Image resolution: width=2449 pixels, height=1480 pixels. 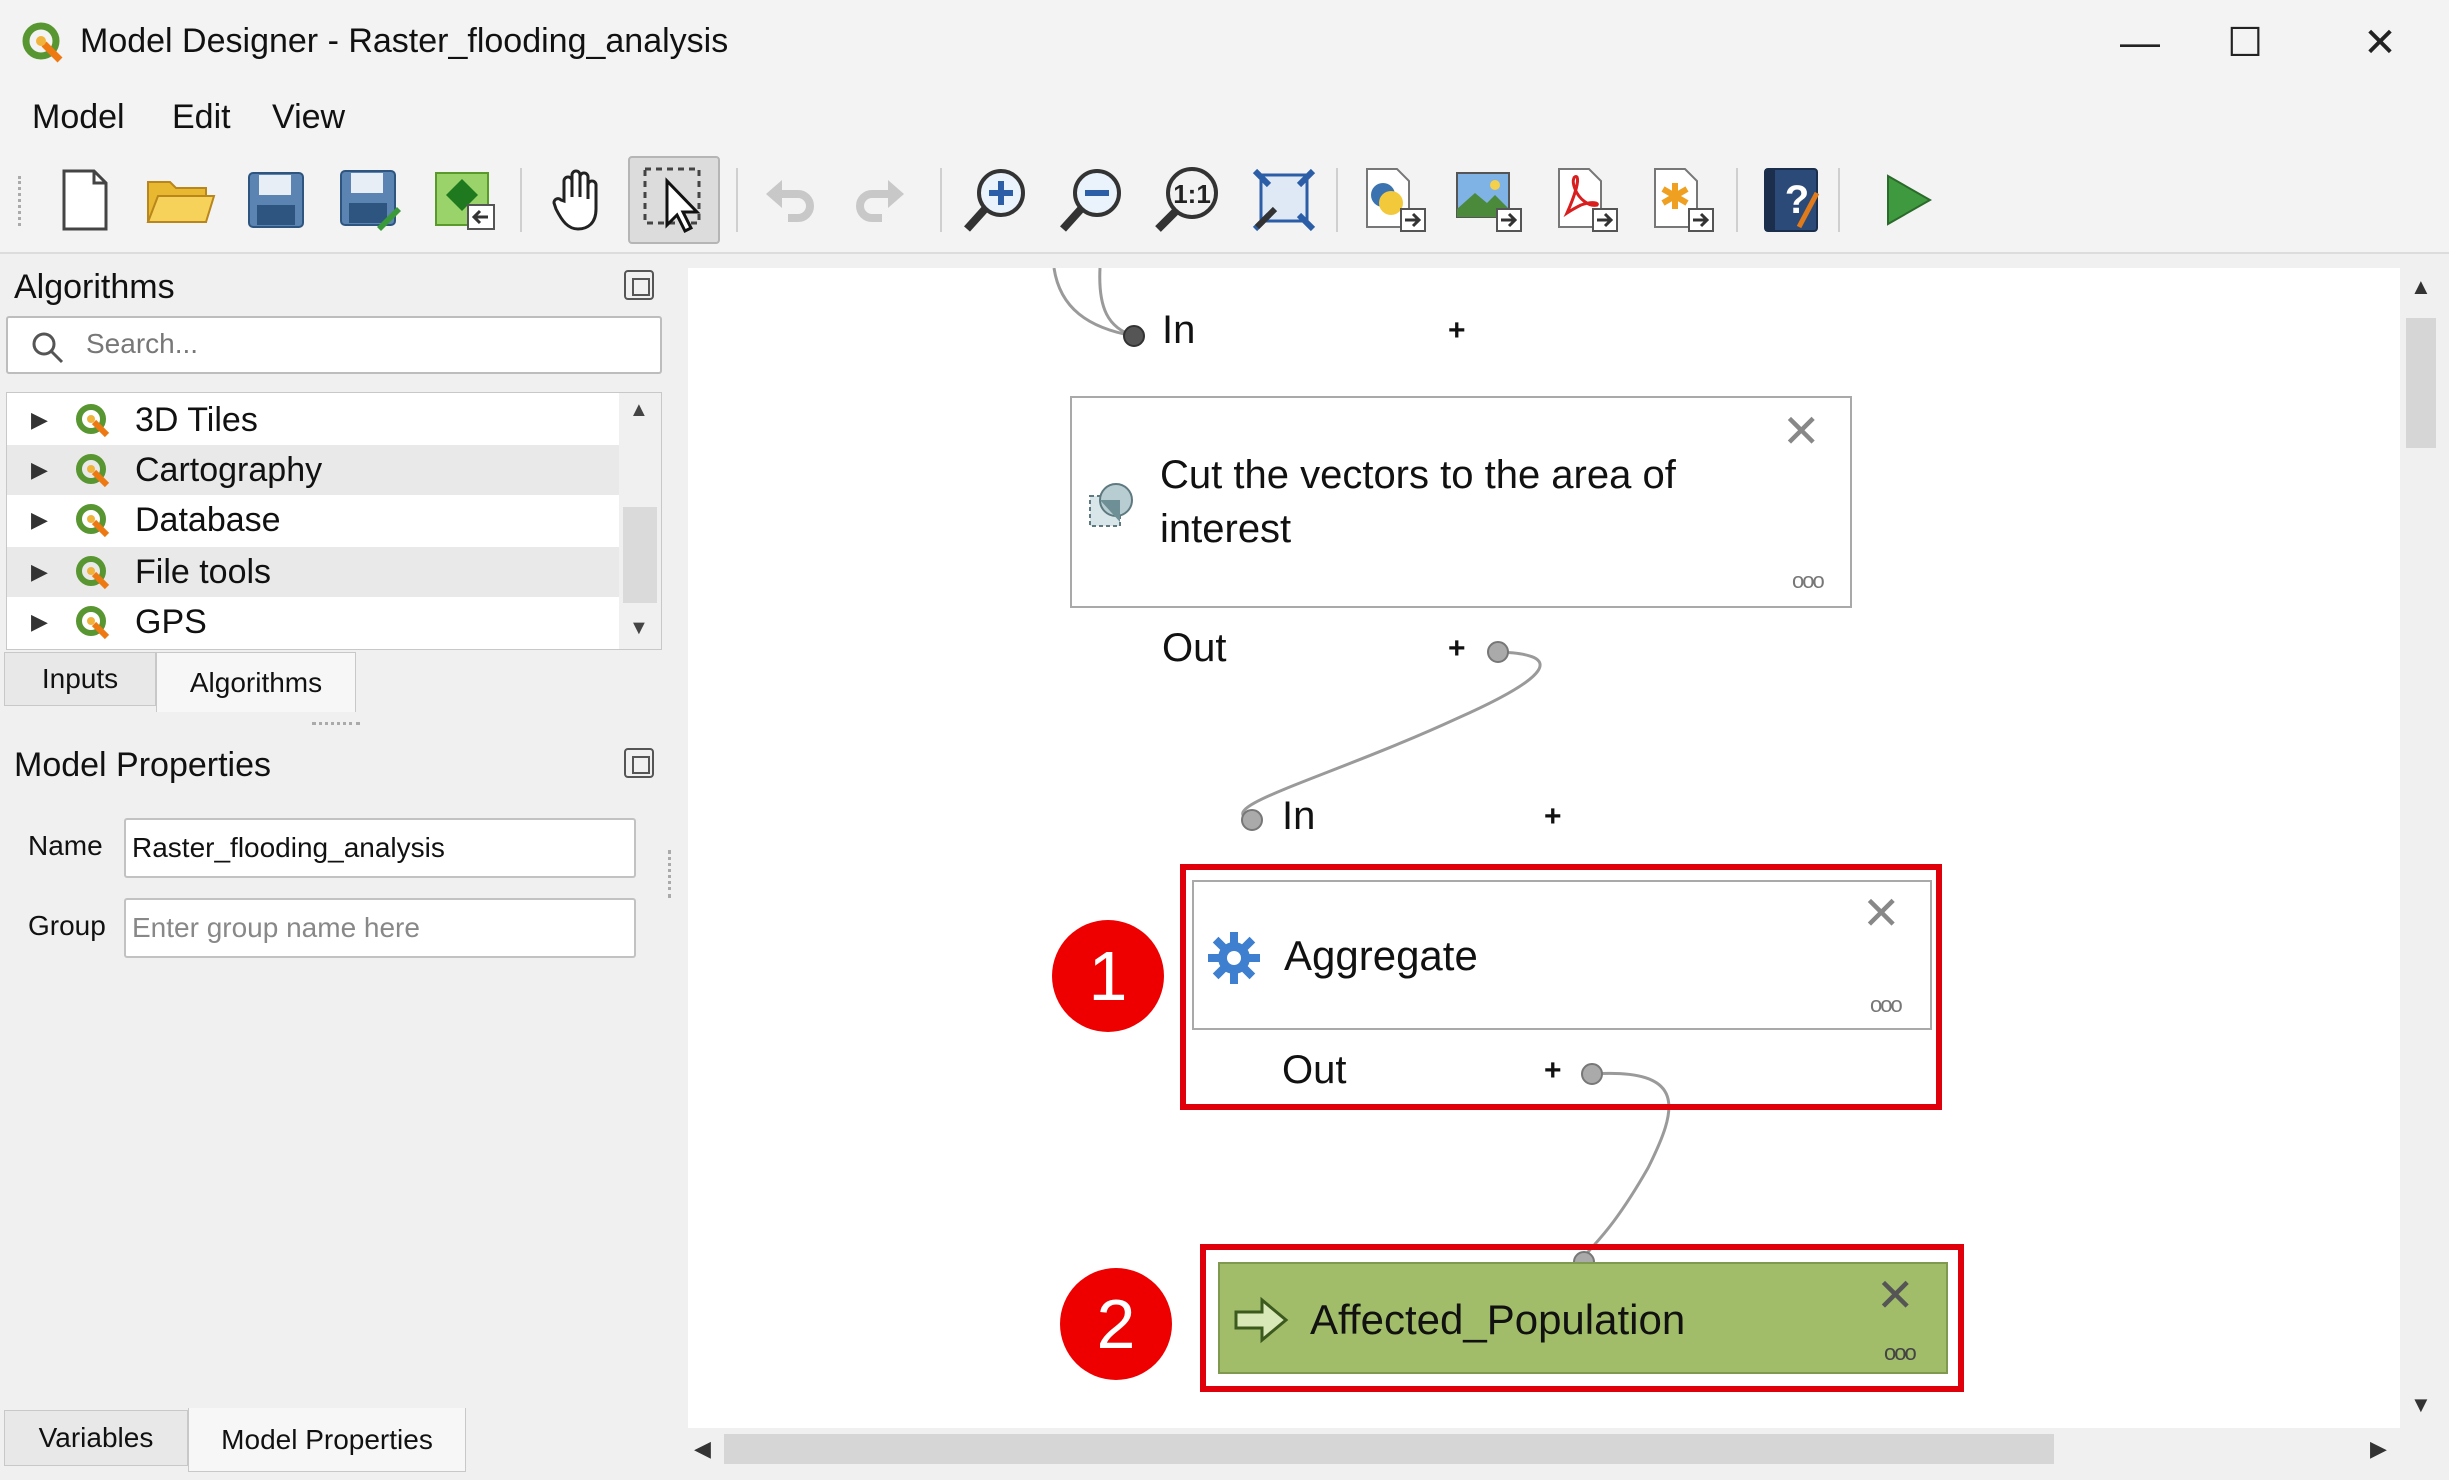 I want to click on menu-model: Model, so click(x=78, y=117).